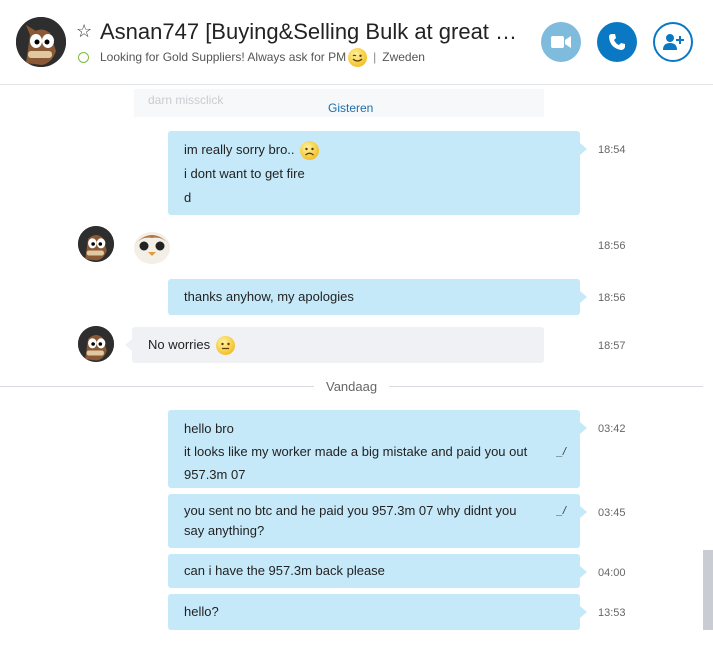 This screenshot has height=665, width=713. I want to click on add-contact-icon, so click(673, 42).